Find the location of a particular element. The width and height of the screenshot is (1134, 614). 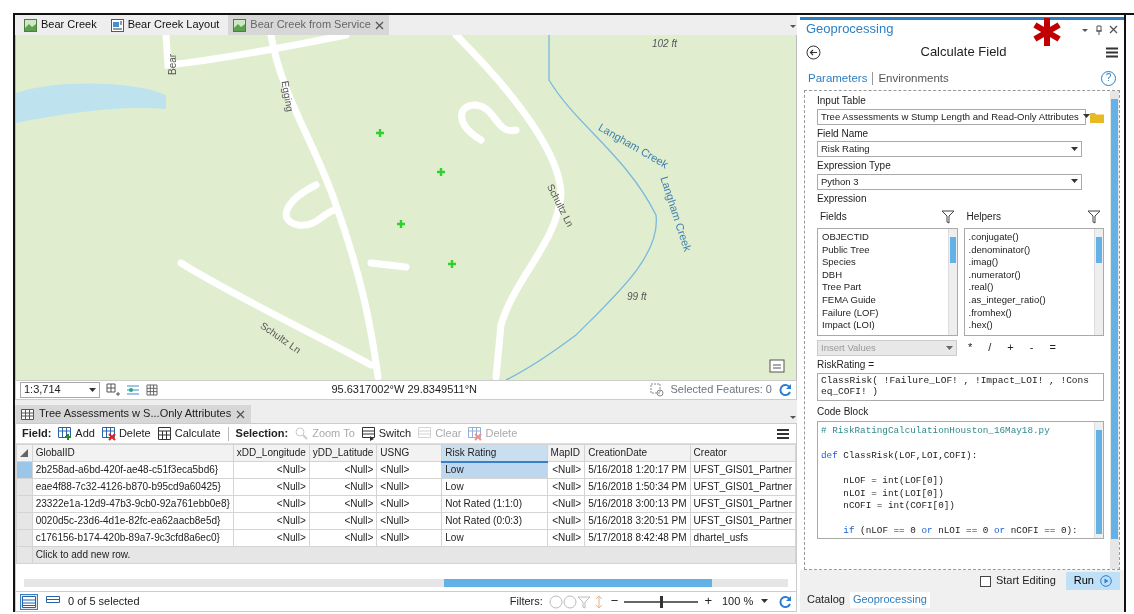

operator-button: * is located at coordinates (970, 348).